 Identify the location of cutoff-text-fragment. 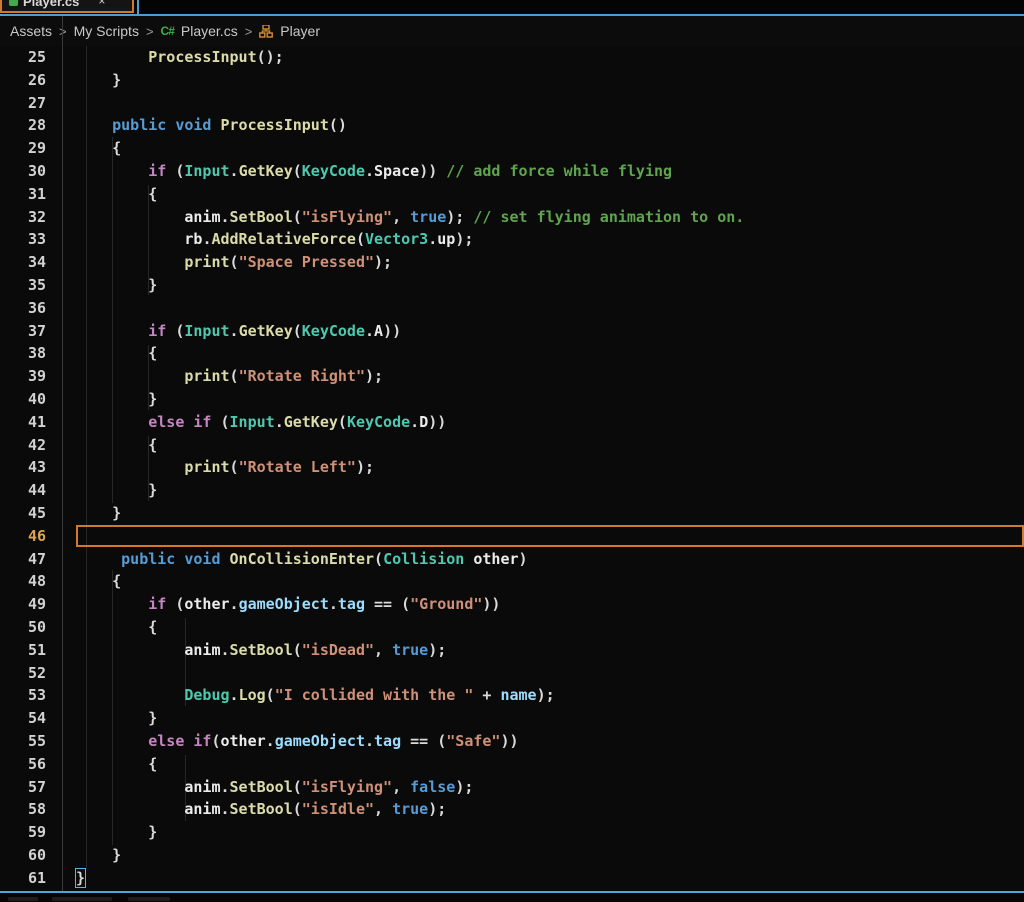
(23, 899).